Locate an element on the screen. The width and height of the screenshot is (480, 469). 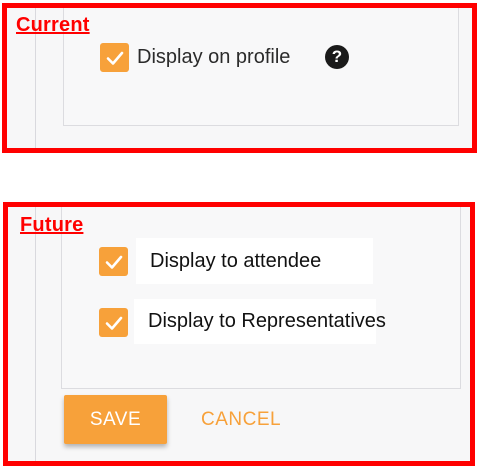
display-to-representatives-label: Display to Representatives is located at coordinates (260, 321).